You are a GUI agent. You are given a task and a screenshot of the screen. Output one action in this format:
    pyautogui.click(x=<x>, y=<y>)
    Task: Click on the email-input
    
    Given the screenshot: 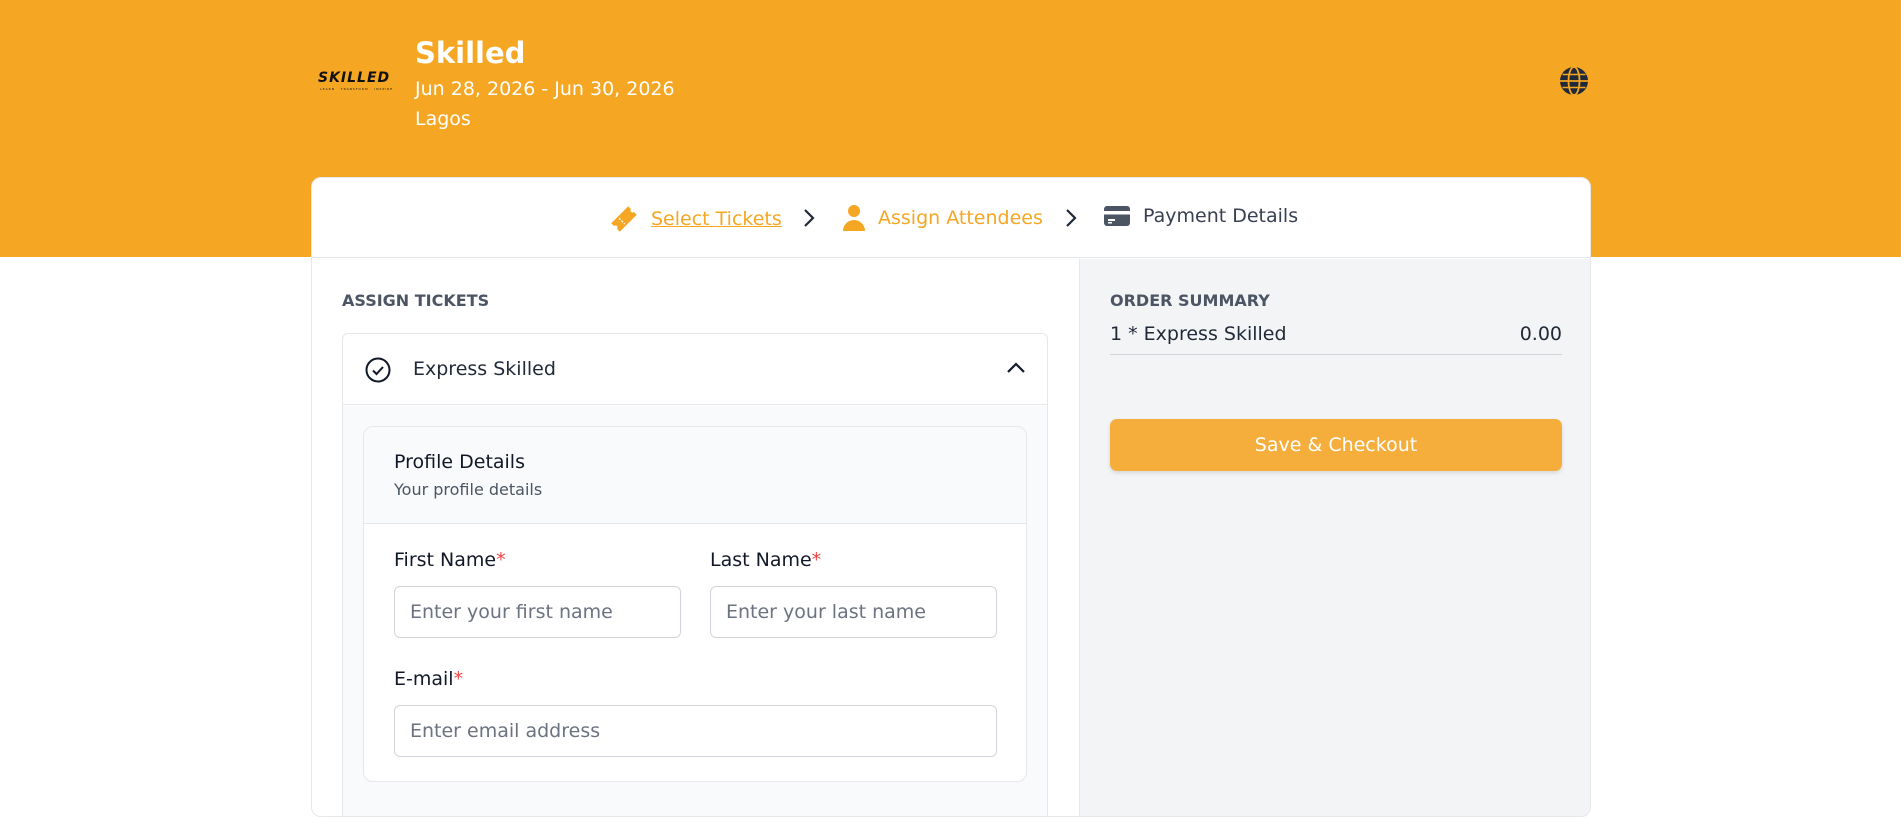 What is the action you would take?
    pyautogui.click(x=695, y=731)
    